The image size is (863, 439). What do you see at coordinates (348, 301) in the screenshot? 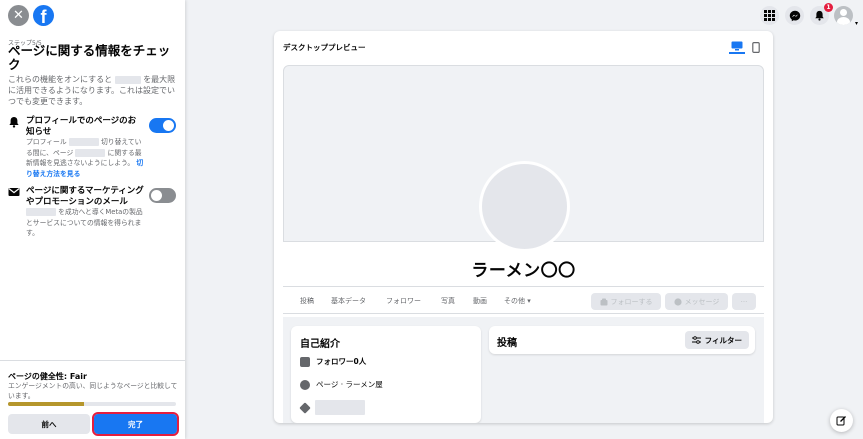
I see `tab-about: 基本データ` at bounding box center [348, 301].